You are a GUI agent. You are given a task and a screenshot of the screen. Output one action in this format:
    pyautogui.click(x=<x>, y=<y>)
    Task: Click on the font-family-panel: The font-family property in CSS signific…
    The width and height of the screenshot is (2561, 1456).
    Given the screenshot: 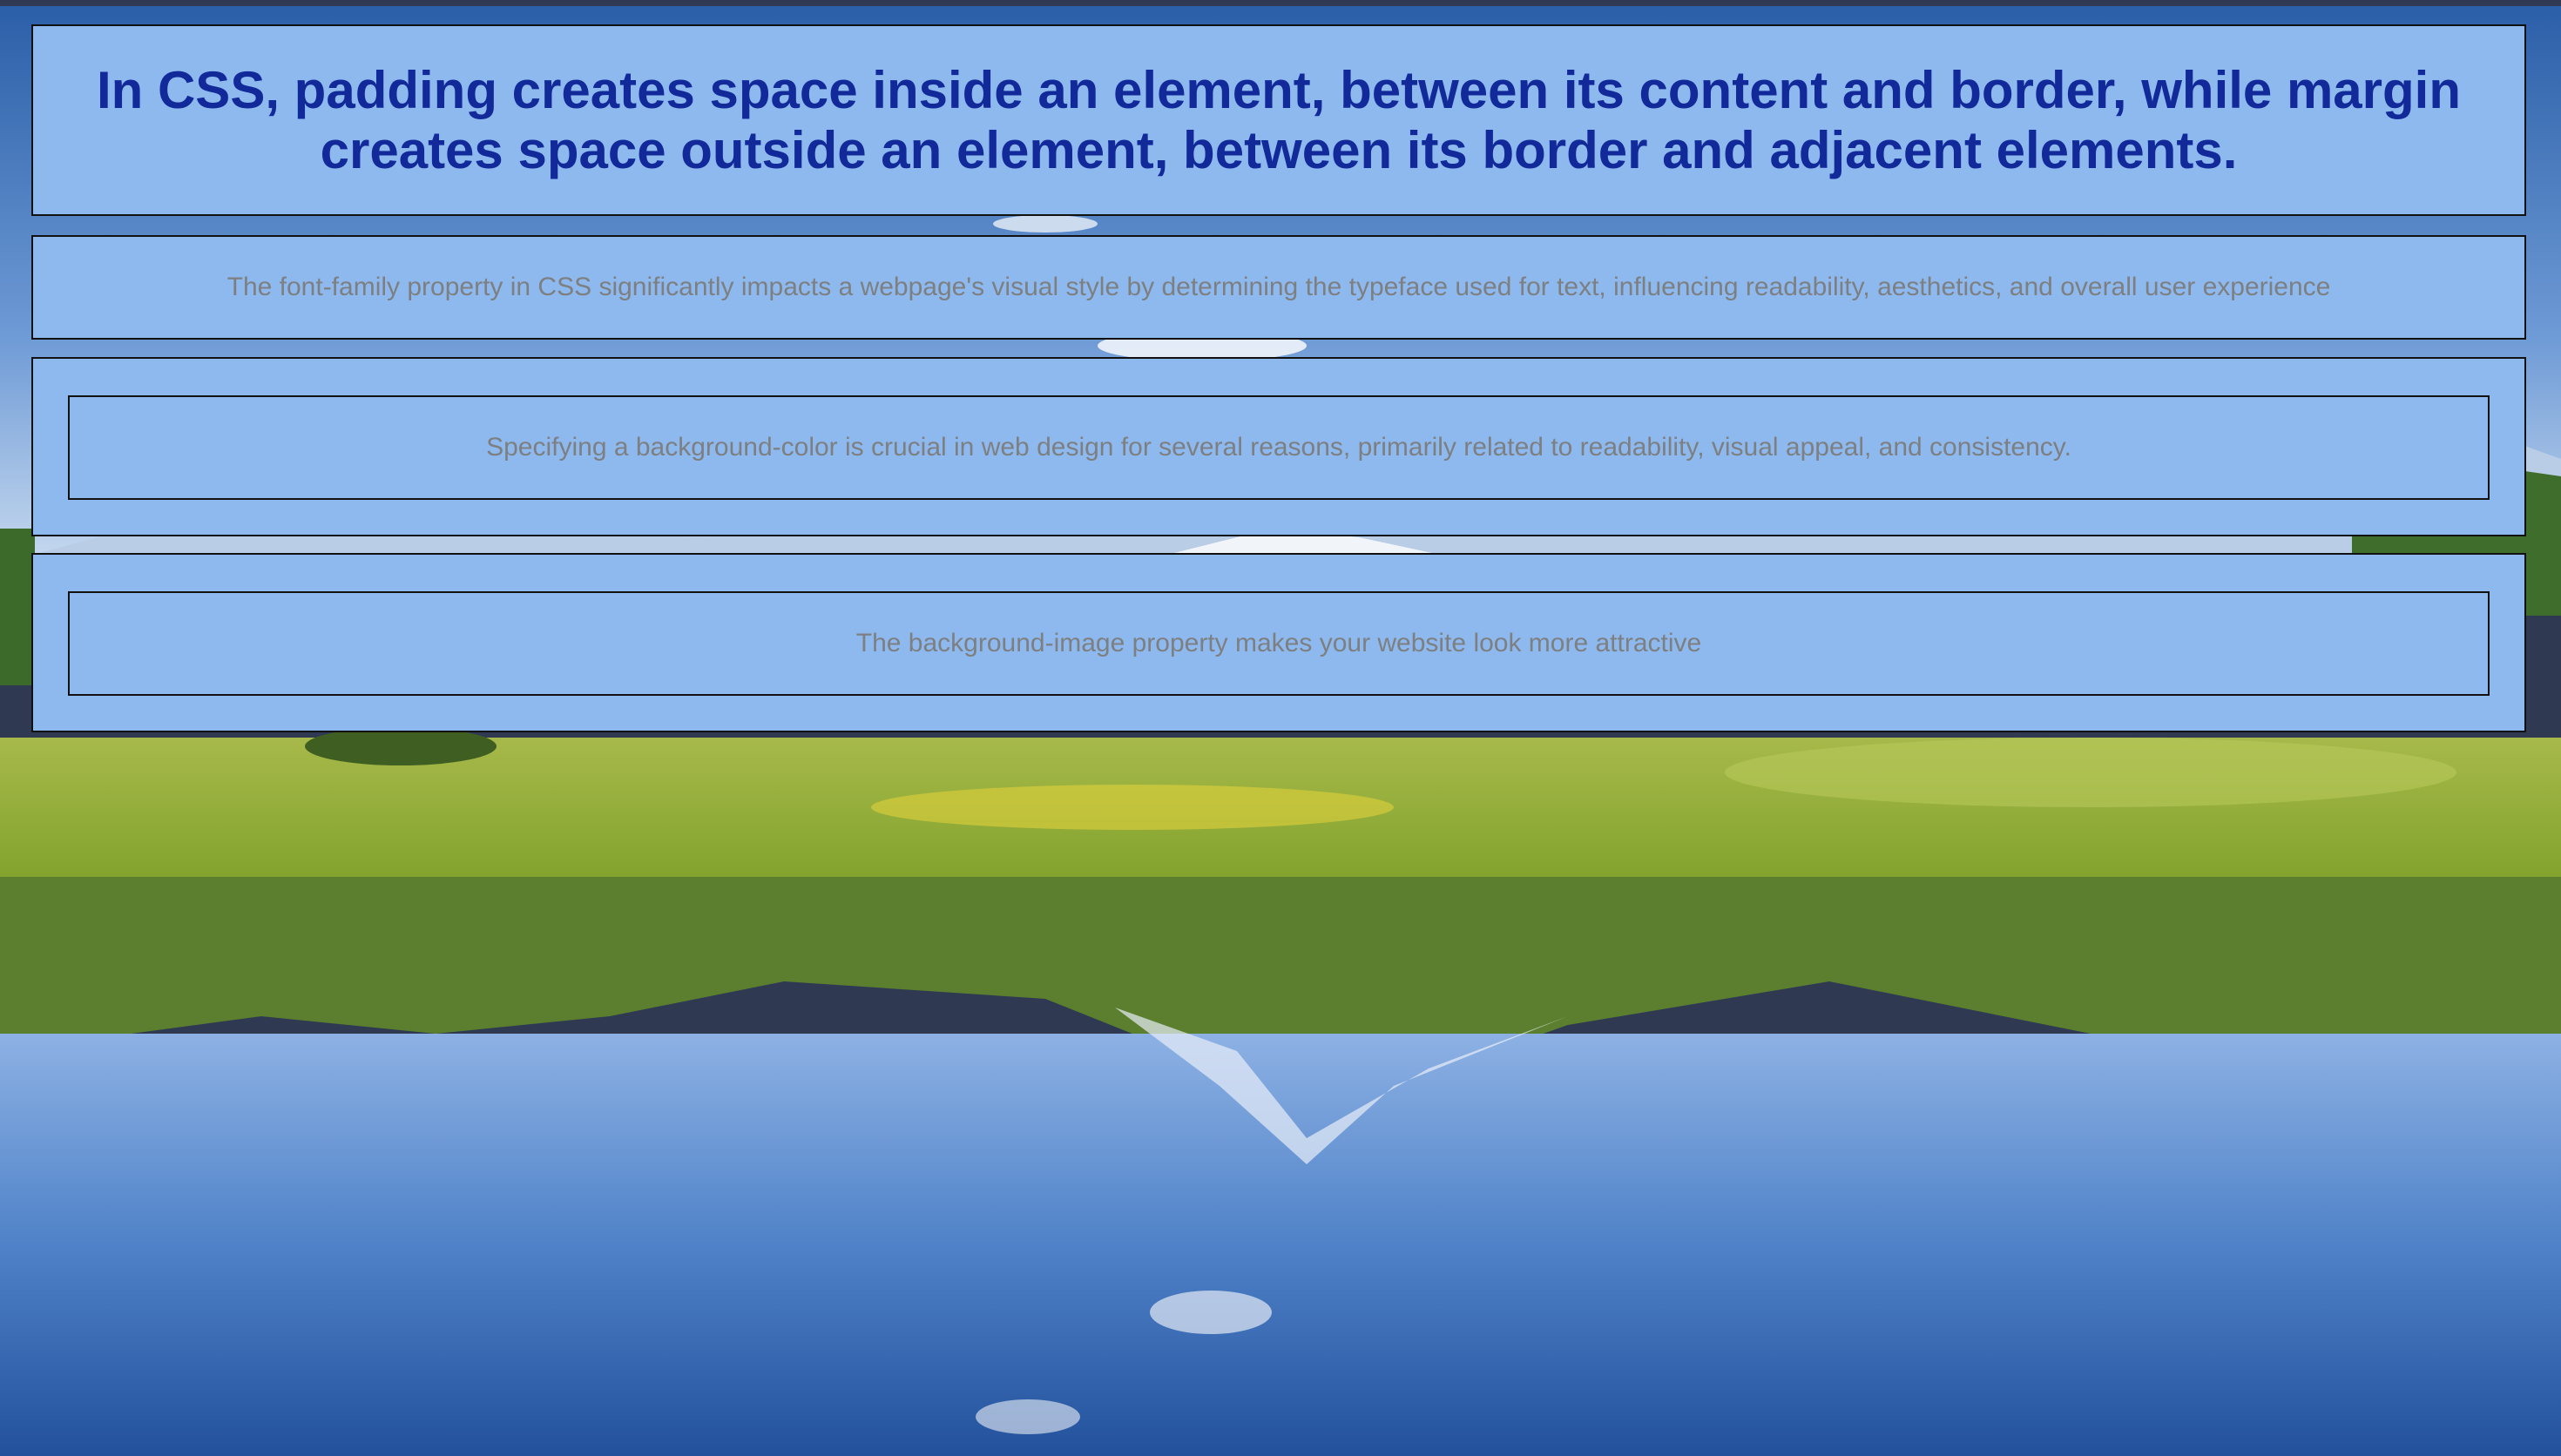 What is the action you would take?
    pyautogui.click(x=1278, y=287)
    